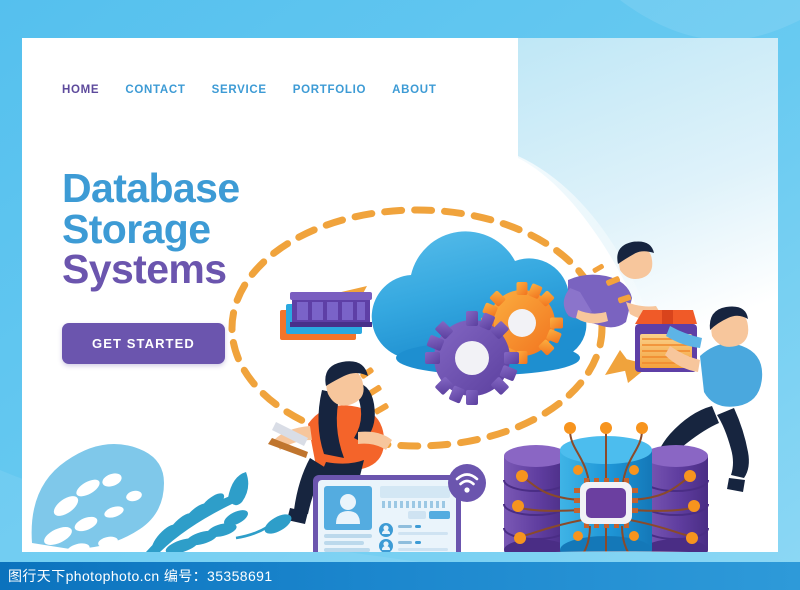  What do you see at coordinates (467, 483) in the screenshot?
I see `wifi-icon-badge` at bounding box center [467, 483].